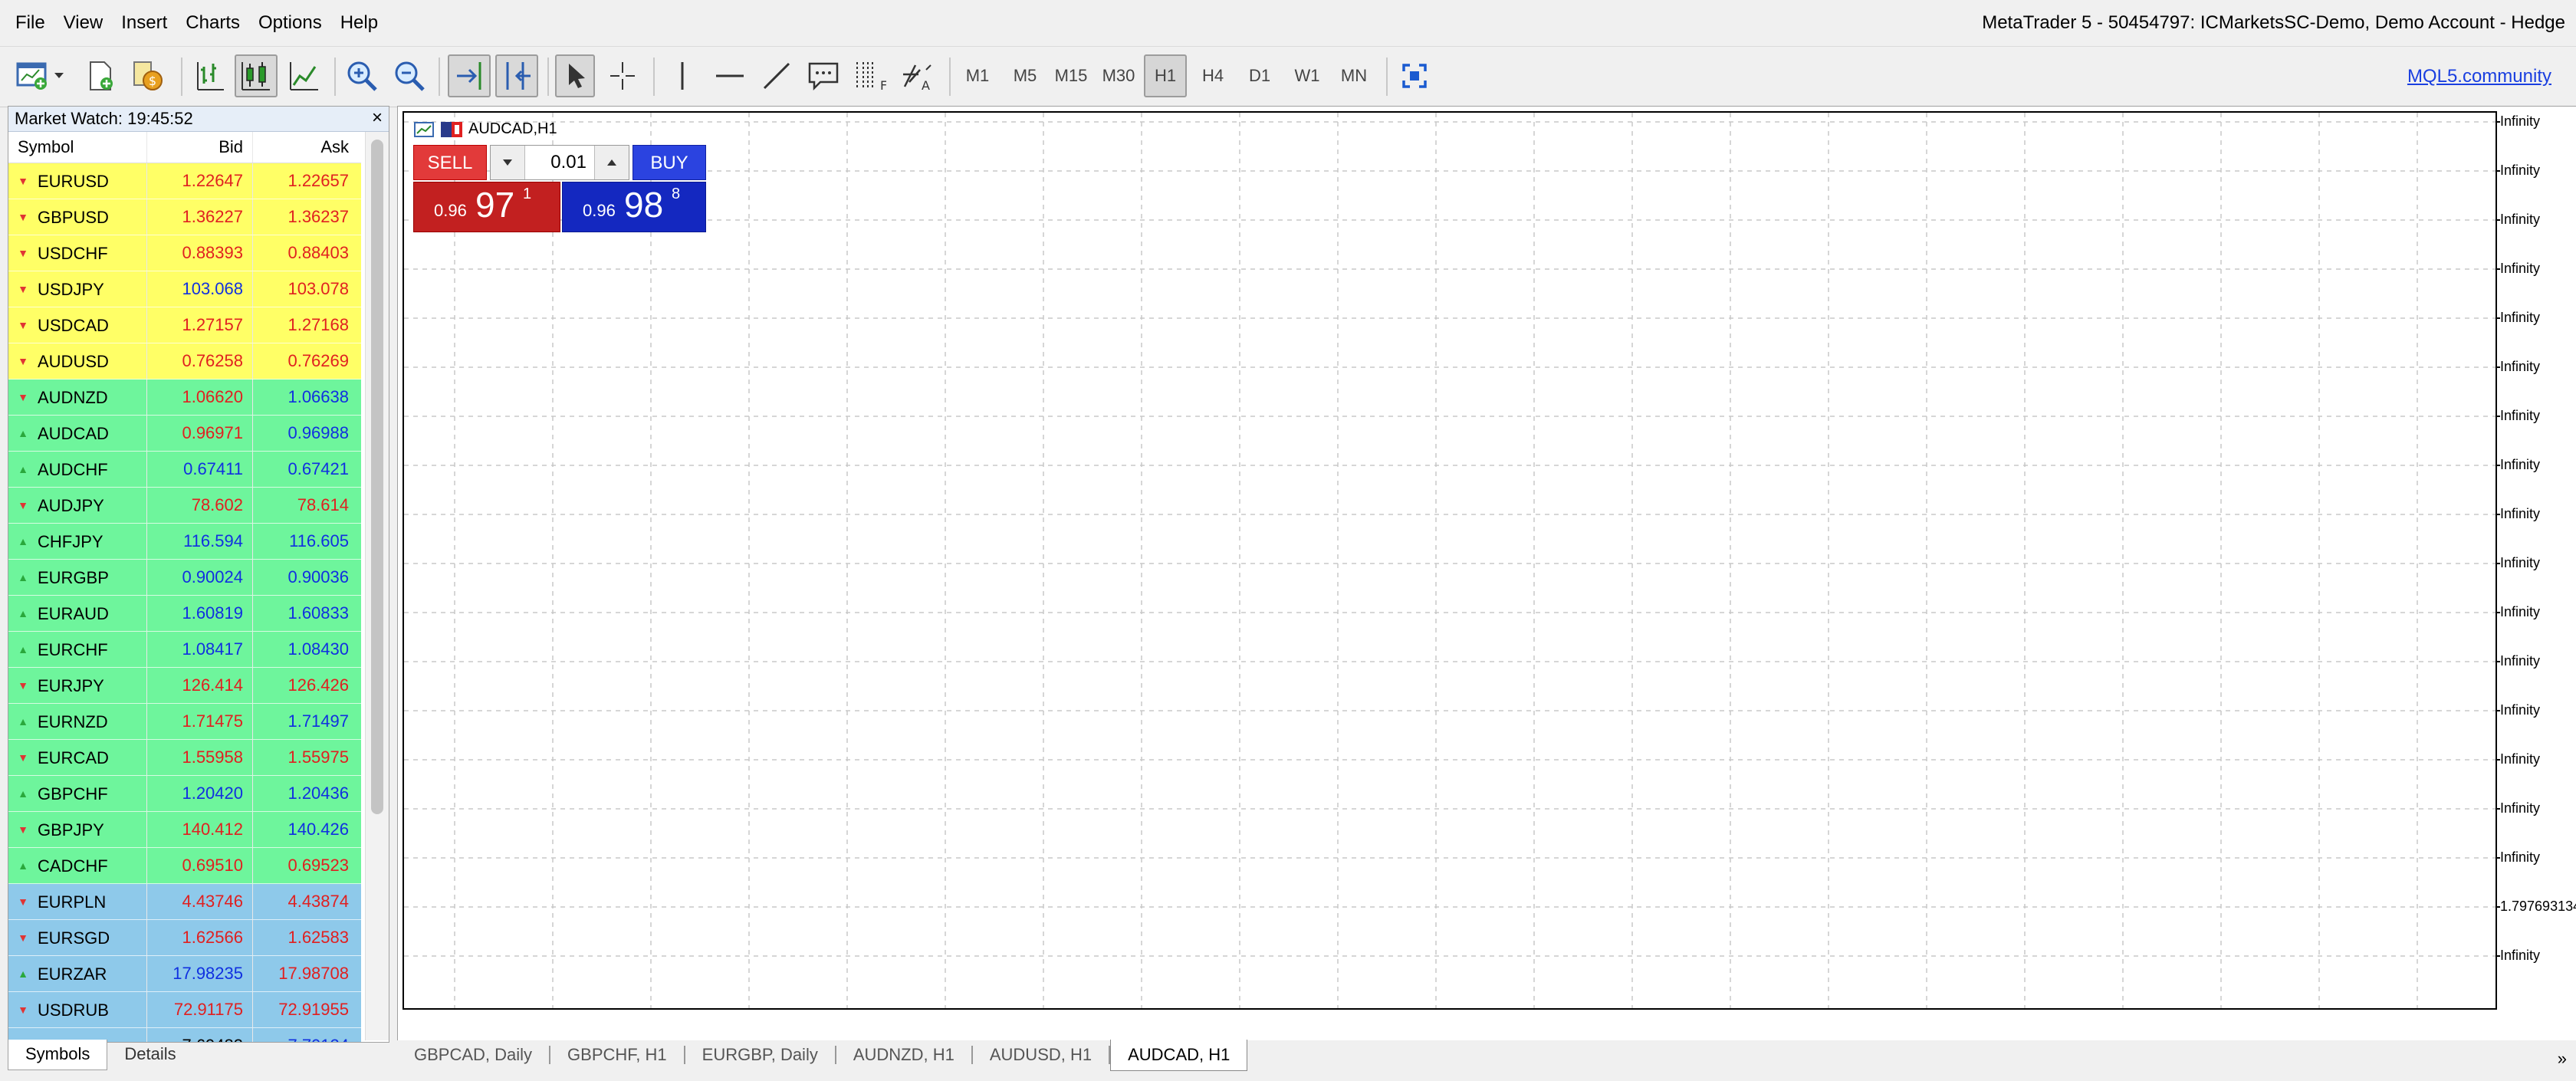 Image resolution: width=2576 pixels, height=1081 pixels. I want to click on buy-price-display: 0.96 98 8, so click(634, 207).